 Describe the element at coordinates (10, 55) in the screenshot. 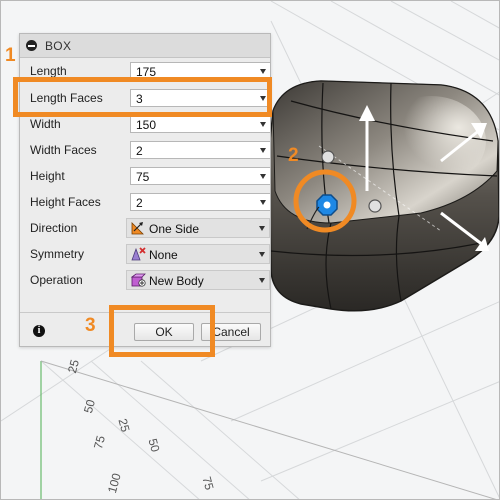

I see `callout-number-1: 1` at that location.